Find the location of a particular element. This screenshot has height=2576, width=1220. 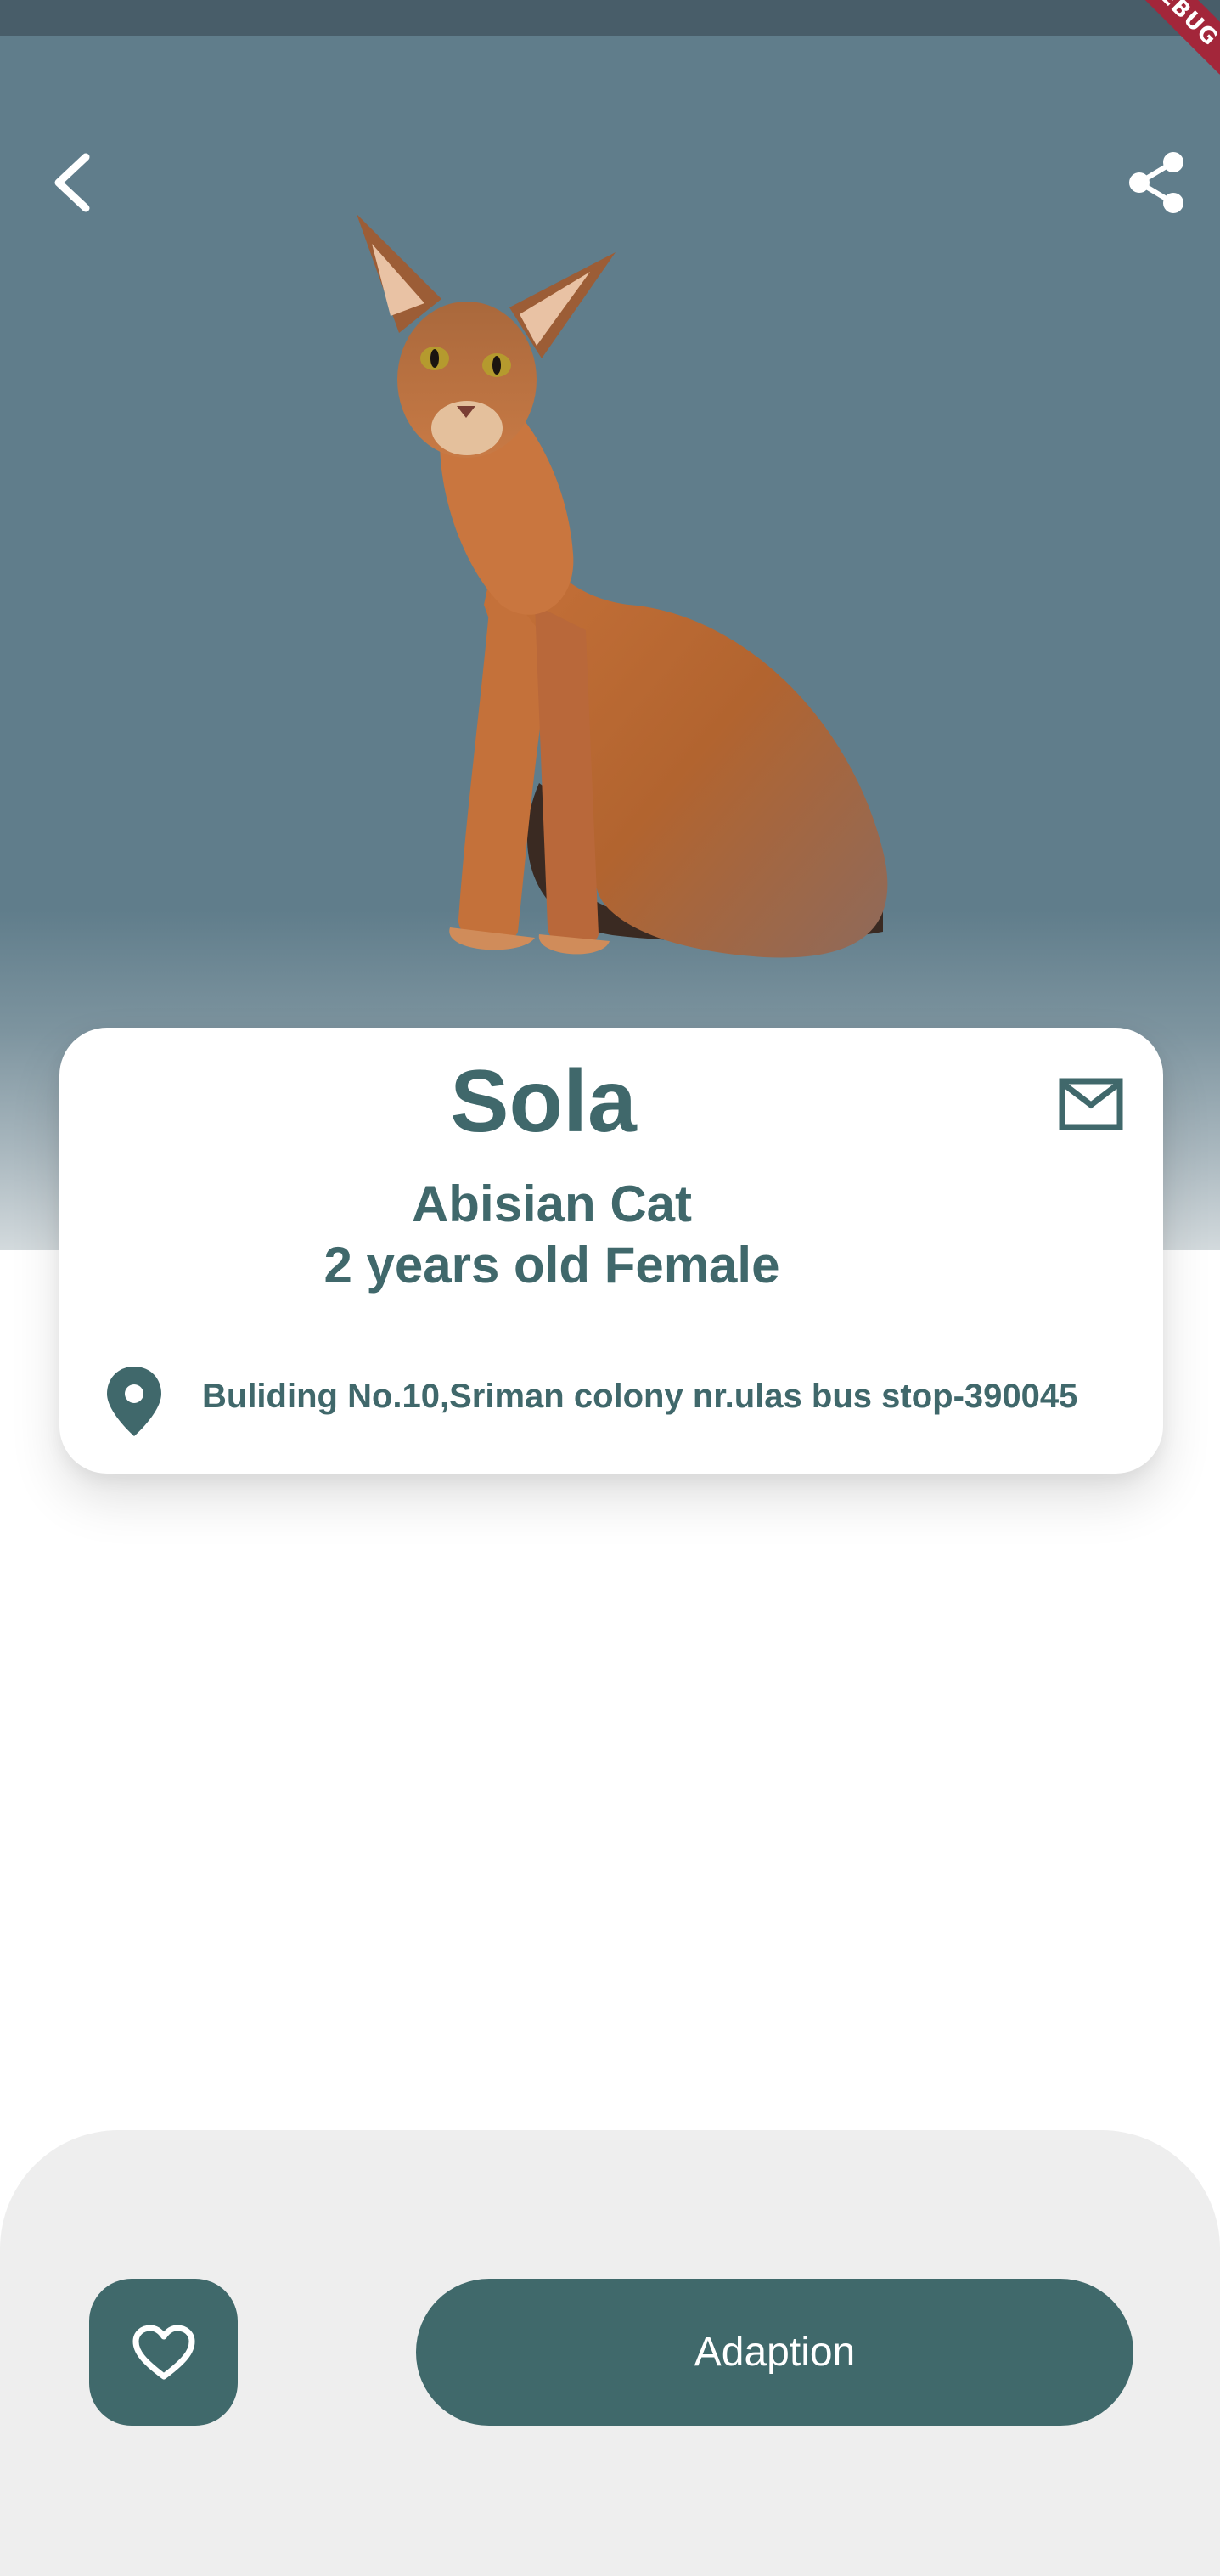

adopt-button: Adaption is located at coordinates (774, 2352).